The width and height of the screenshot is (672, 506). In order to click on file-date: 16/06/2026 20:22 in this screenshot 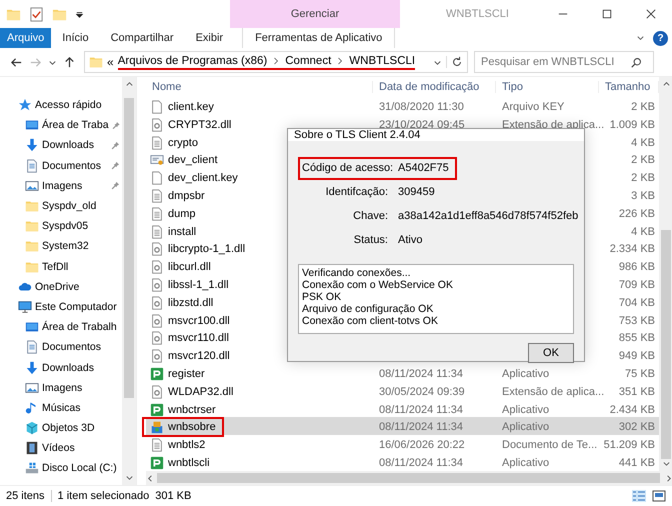, I will do `click(422, 445)`.